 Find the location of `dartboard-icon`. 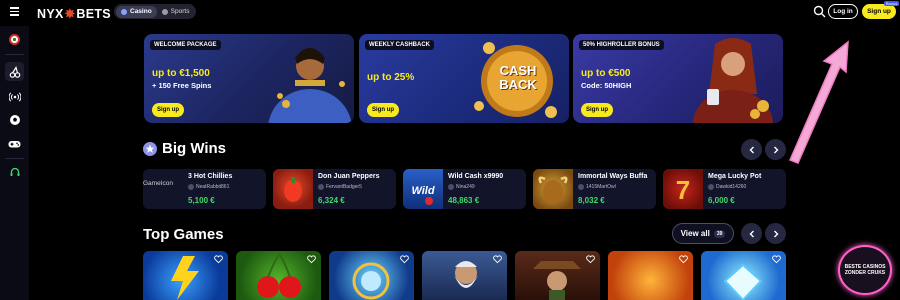

dartboard-icon is located at coordinates (14, 39).